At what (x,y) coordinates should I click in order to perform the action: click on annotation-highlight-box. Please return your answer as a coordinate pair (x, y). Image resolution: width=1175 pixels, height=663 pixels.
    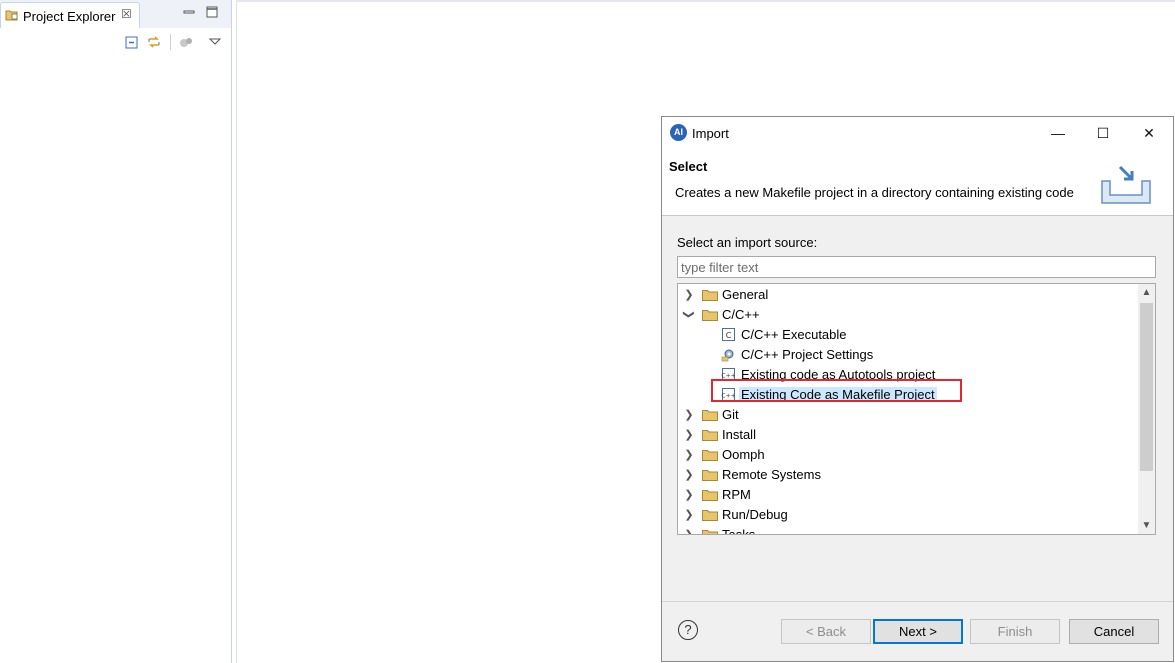
    Looking at the image, I should click on (836, 390).